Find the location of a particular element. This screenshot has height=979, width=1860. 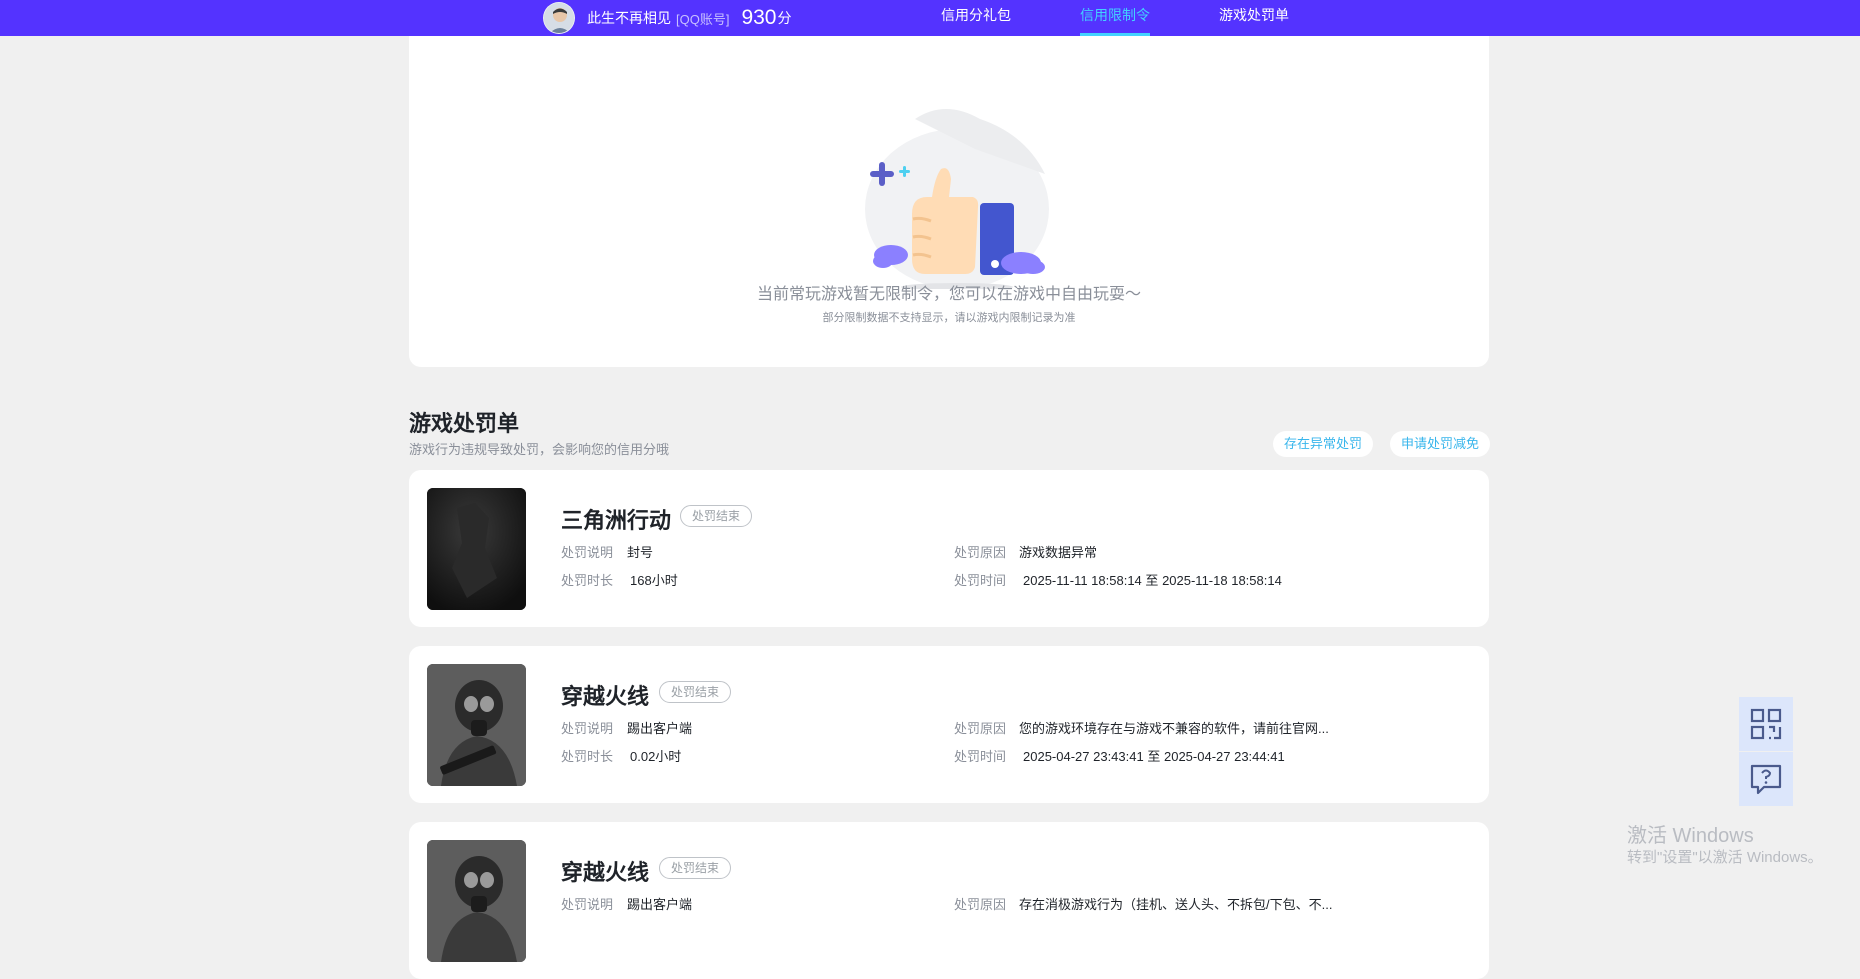

penalty-desc-value: 封号 is located at coordinates (640, 552).